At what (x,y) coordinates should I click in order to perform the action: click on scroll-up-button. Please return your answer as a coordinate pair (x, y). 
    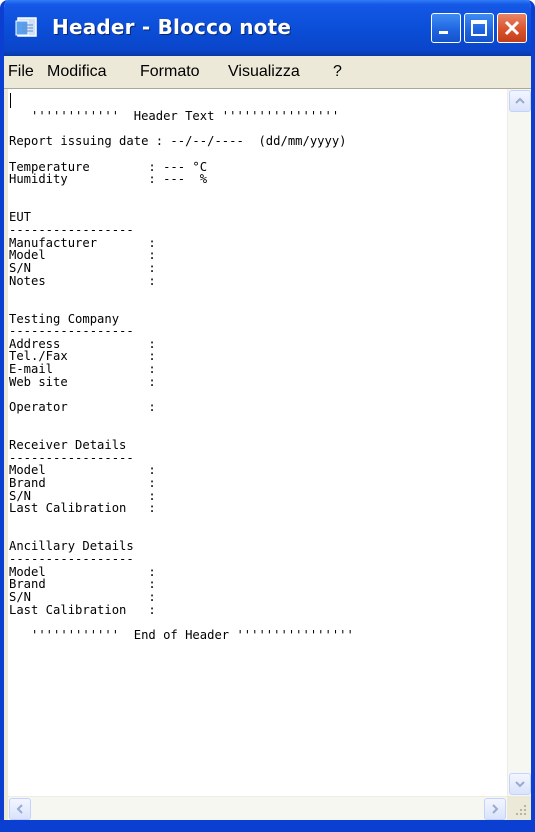
    Looking at the image, I should click on (520, 101).